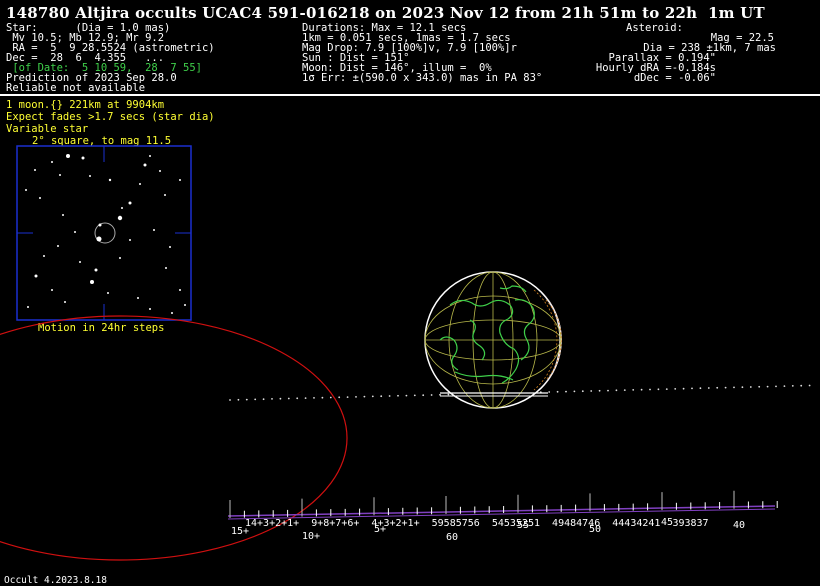 The image size is (820, 586). What do you see at coordinates (667, 522) in the screenshot?
I see `tick-label-45: 45` at bounding box center [667, 522].